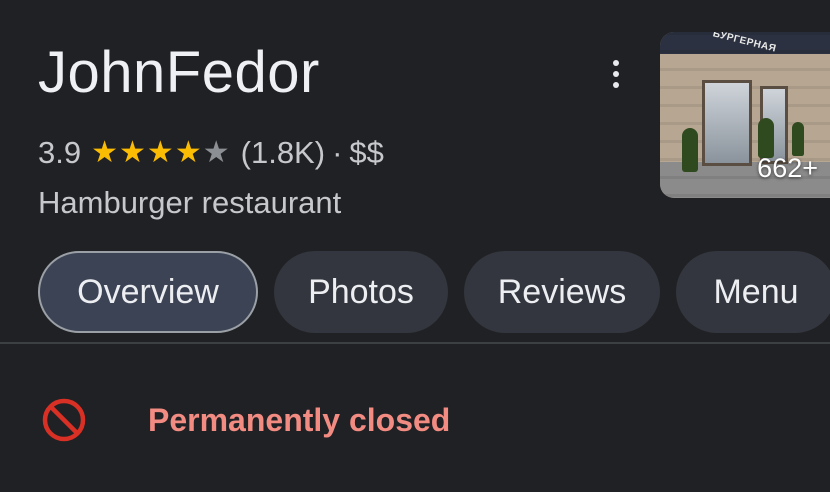  Describe the element at coordinates (753, 292) in the screenshot. I see `tab-menu: Menu` at that location.